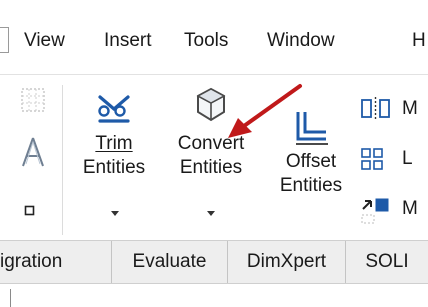 This screenshot has width=428, height=307. I want to click on menu-item-help-partial: H, so click(419, 41).